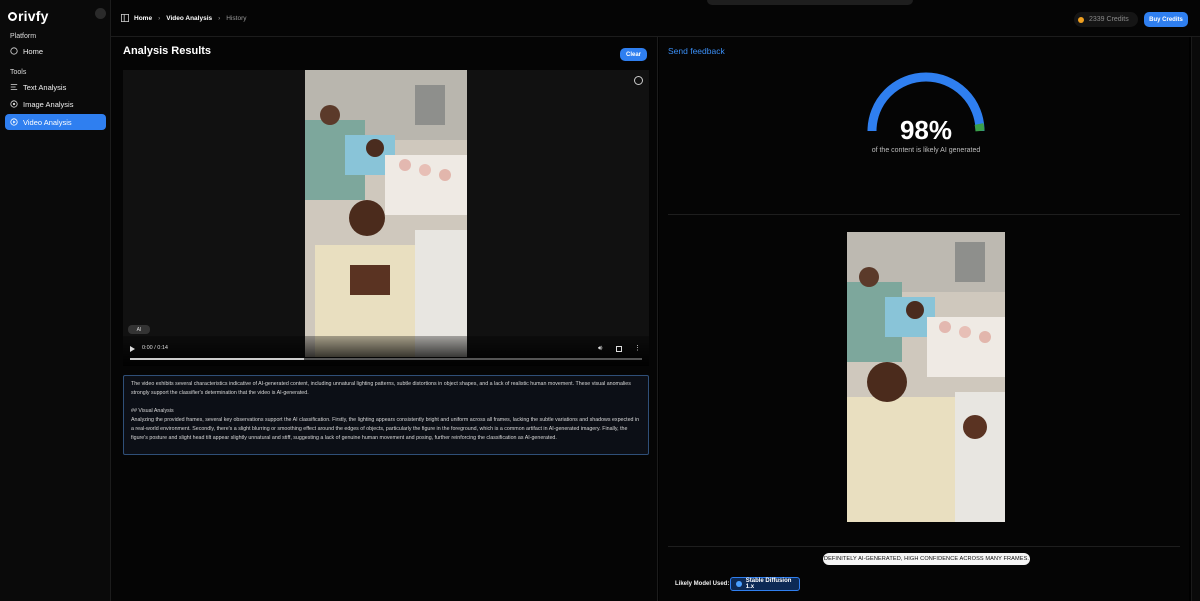 Image resolution: width=1200 pixels, height=601 pixels. What do you see at coordinates (1166, 19) in the screenshot?
I see `buy-credits-button: Buy Credits` at bounding box center [1166, 19].